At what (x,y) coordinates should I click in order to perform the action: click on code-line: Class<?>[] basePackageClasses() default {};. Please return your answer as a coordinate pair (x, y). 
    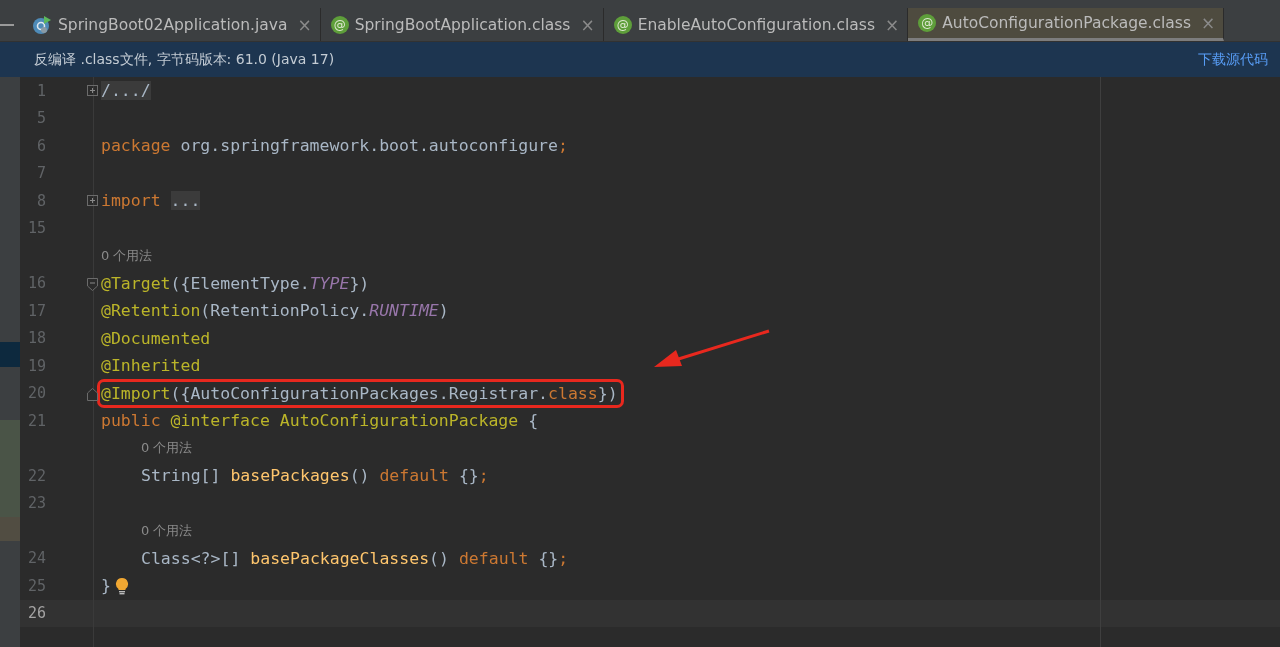
    Looking at the image, I should click on (355, 558).